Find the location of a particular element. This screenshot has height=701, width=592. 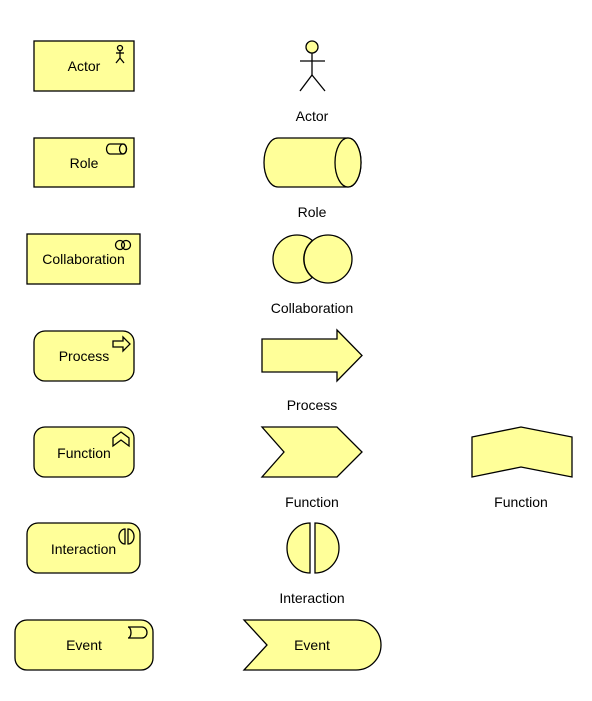

process-box: Process is located at coordinates (84, 356).